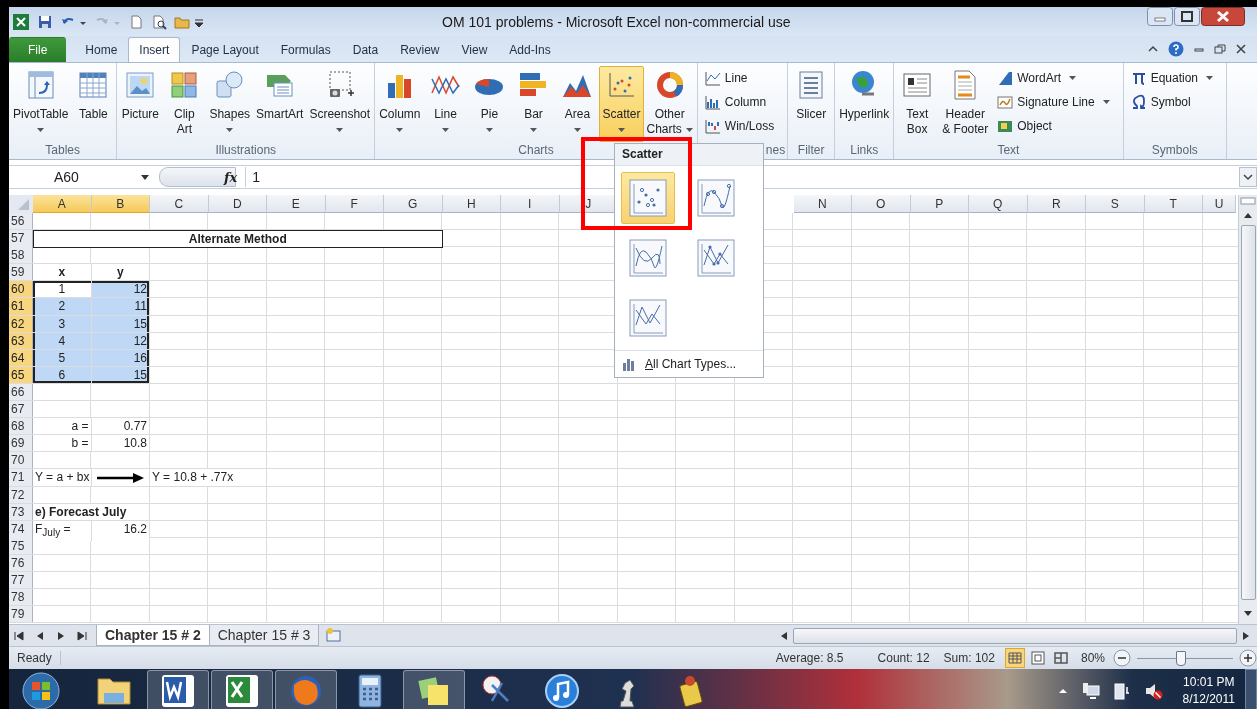  What do you see at coordinates (881, 204) in the screenshot?
I see `sheet-heading: O` at bounding box center [881, 204].